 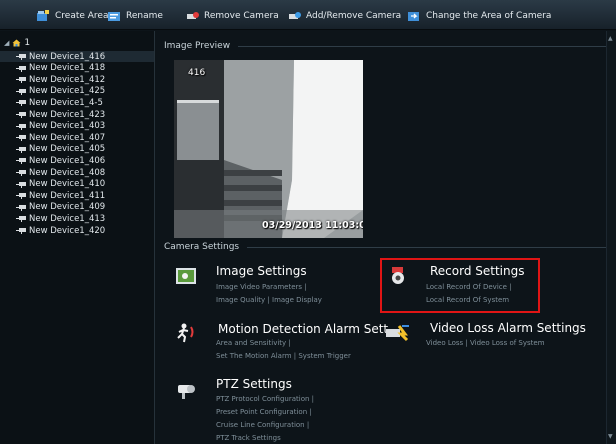 I want to click on create-area-icon, so click(x=43, y=16).